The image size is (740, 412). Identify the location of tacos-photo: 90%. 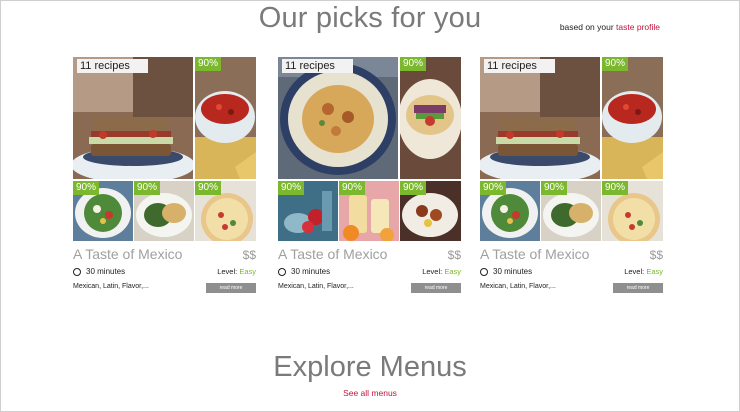
(430, 118).